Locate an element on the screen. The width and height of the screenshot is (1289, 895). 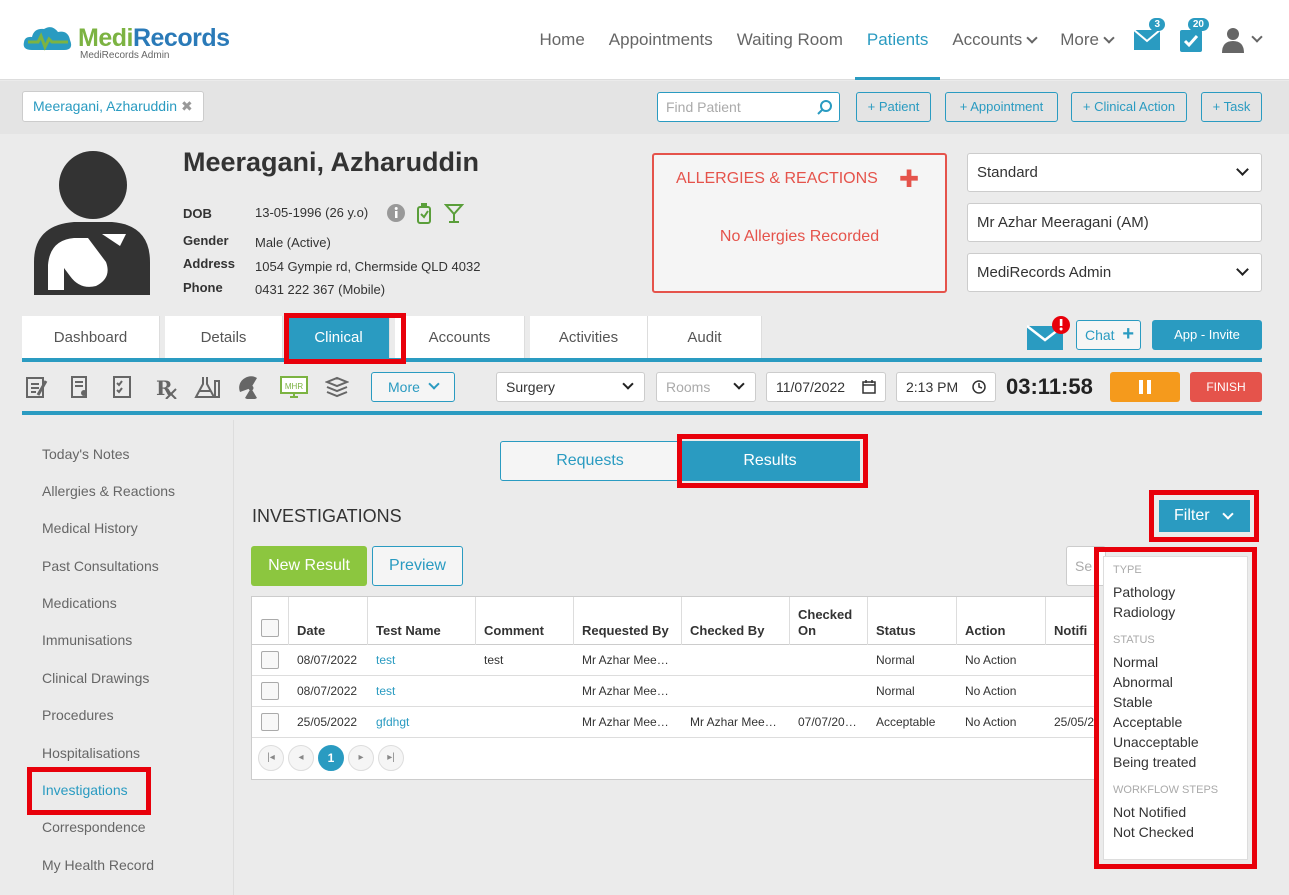
col-comment: Comment is located at coordinates (525, 621).